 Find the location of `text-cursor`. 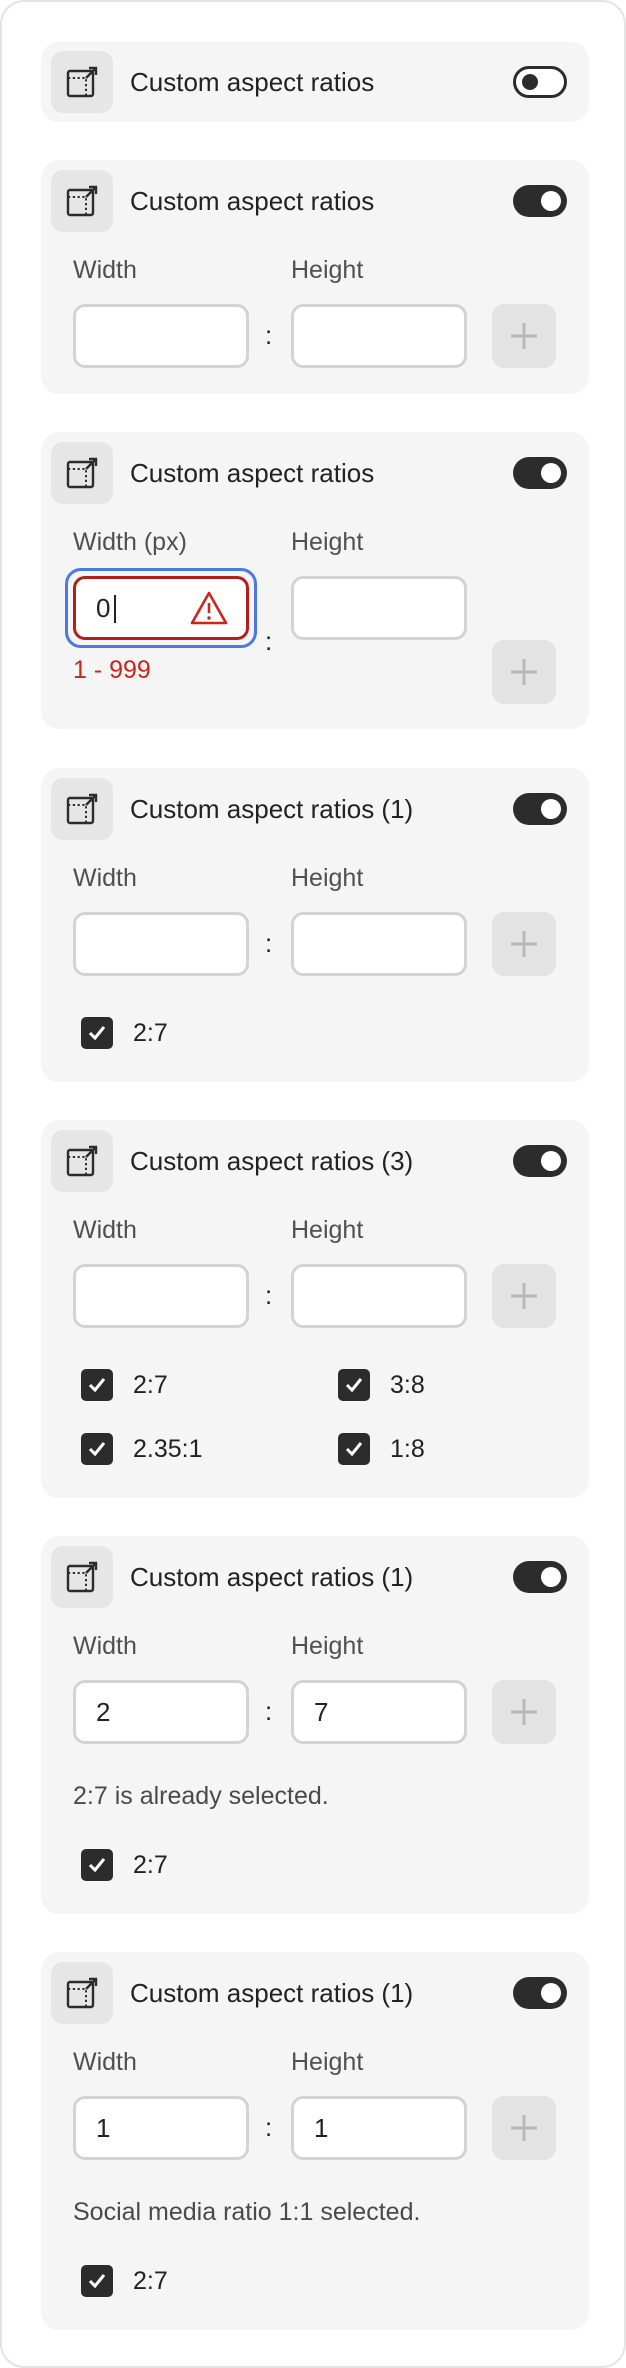

text-cursor is located at coordinates (115, 609).